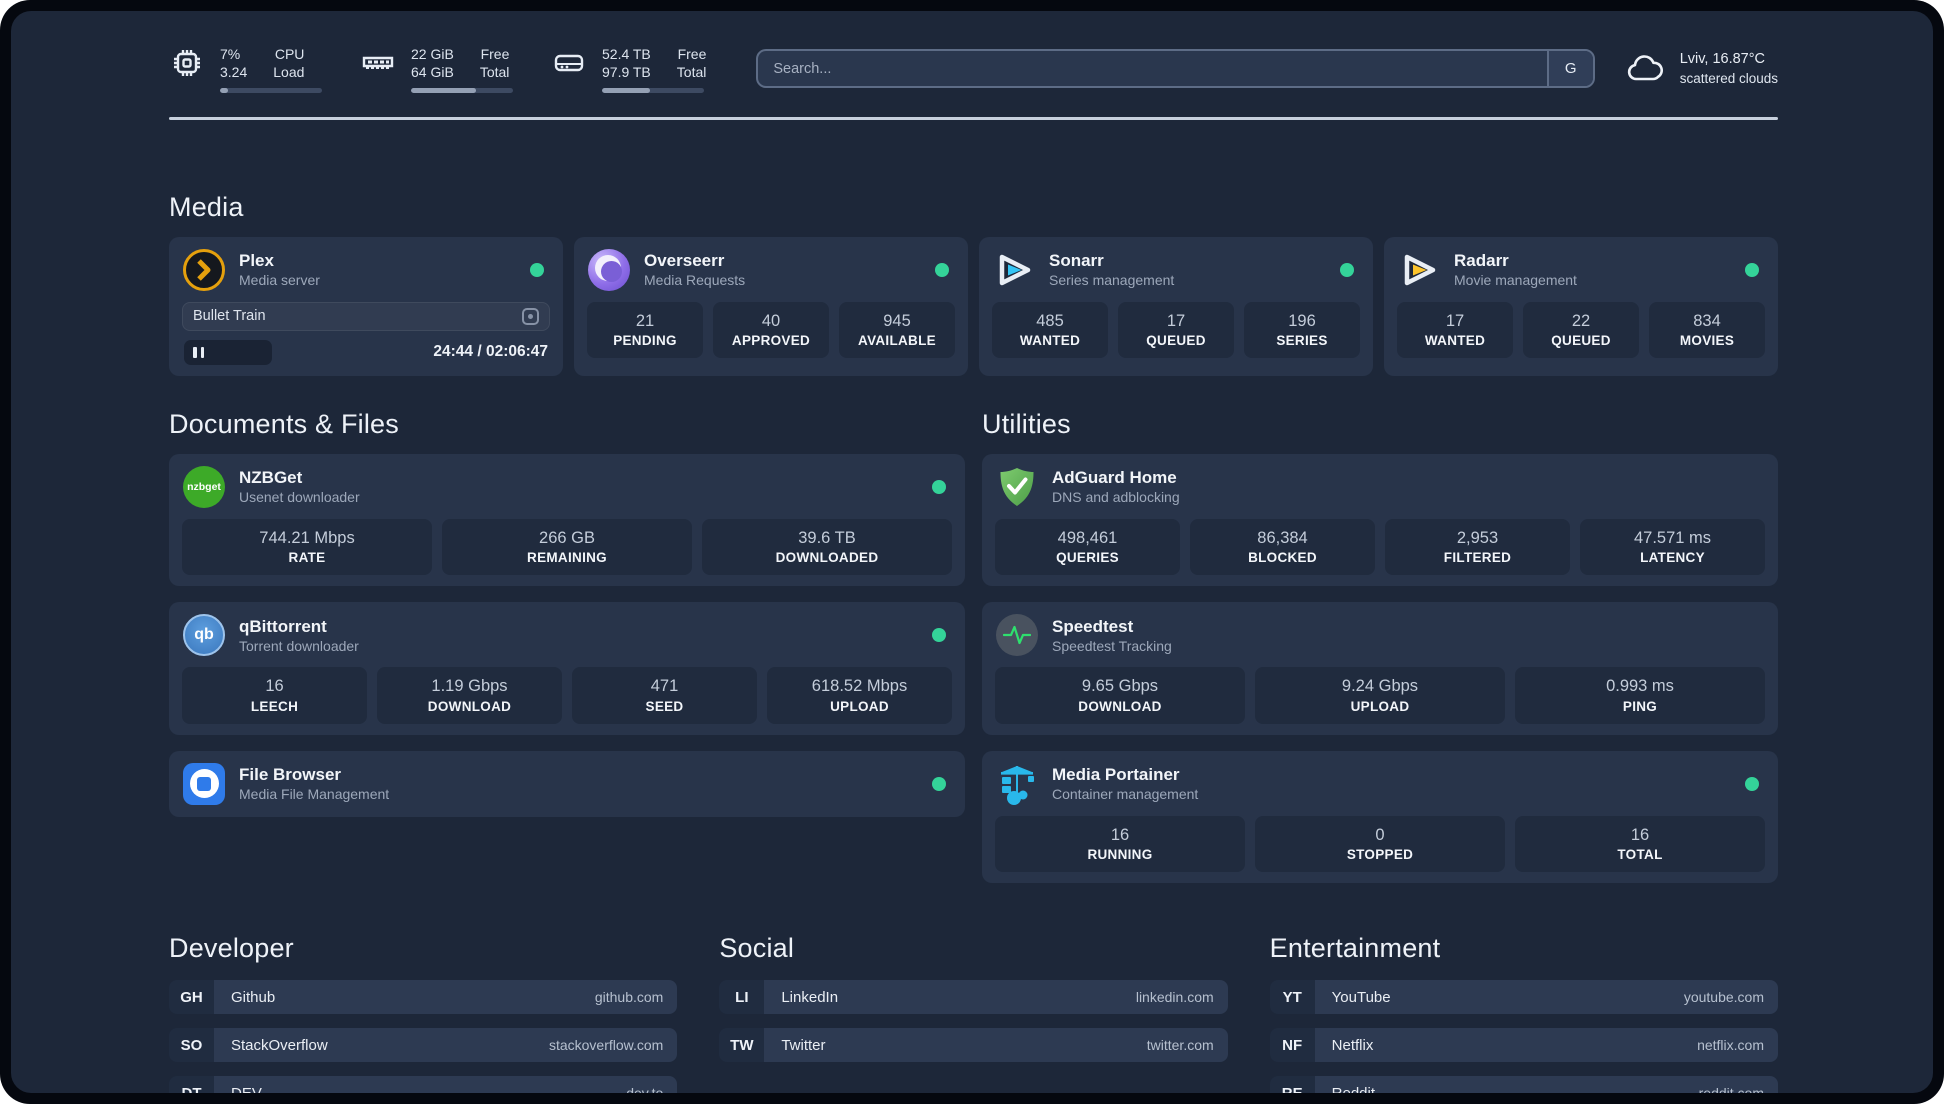 The image size is (1944, 1104). What do you see at coordinates (626, 90) in the screenshot?
I see `disk-progress-fill` at bounding box center [626, 90].